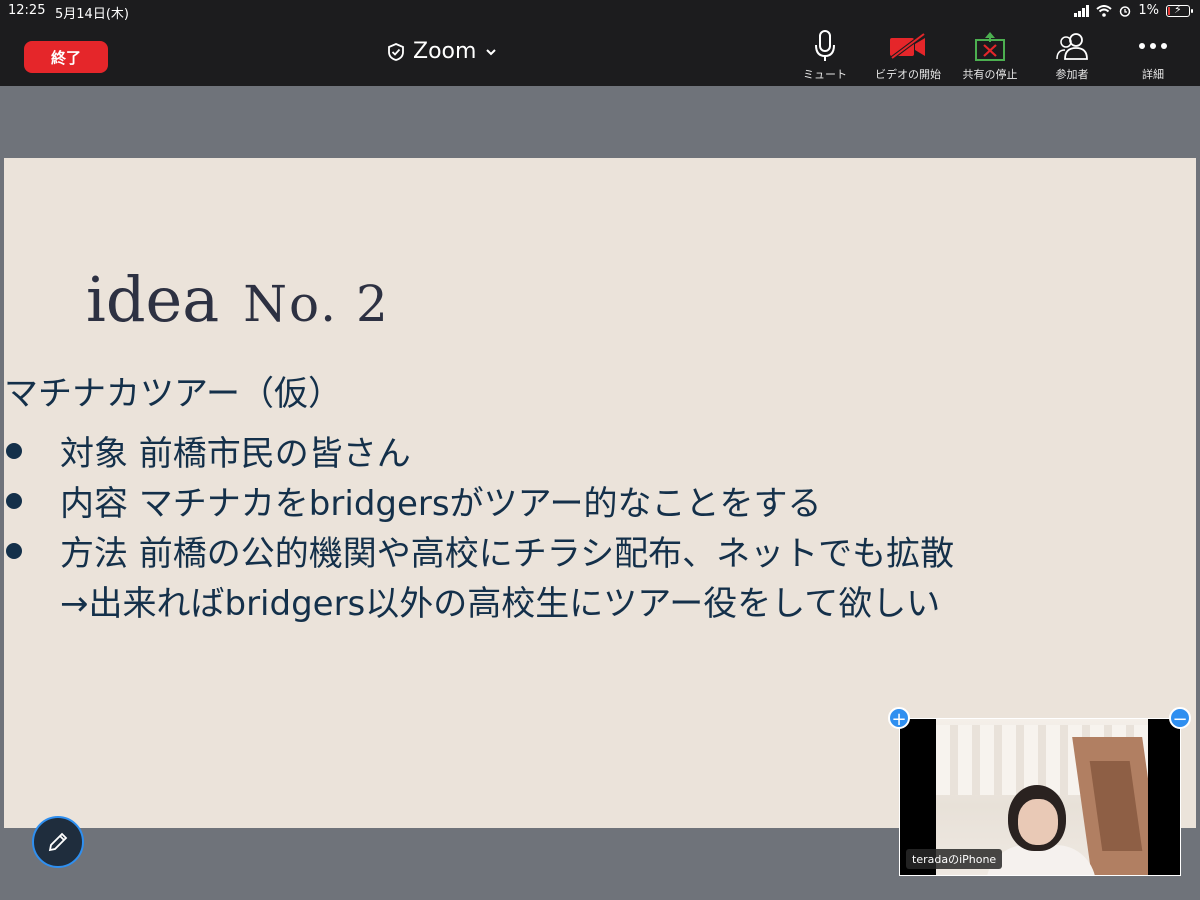 The image size is (1200, 900). I want to click on battery-percent: 1%, so click(1148, 10).